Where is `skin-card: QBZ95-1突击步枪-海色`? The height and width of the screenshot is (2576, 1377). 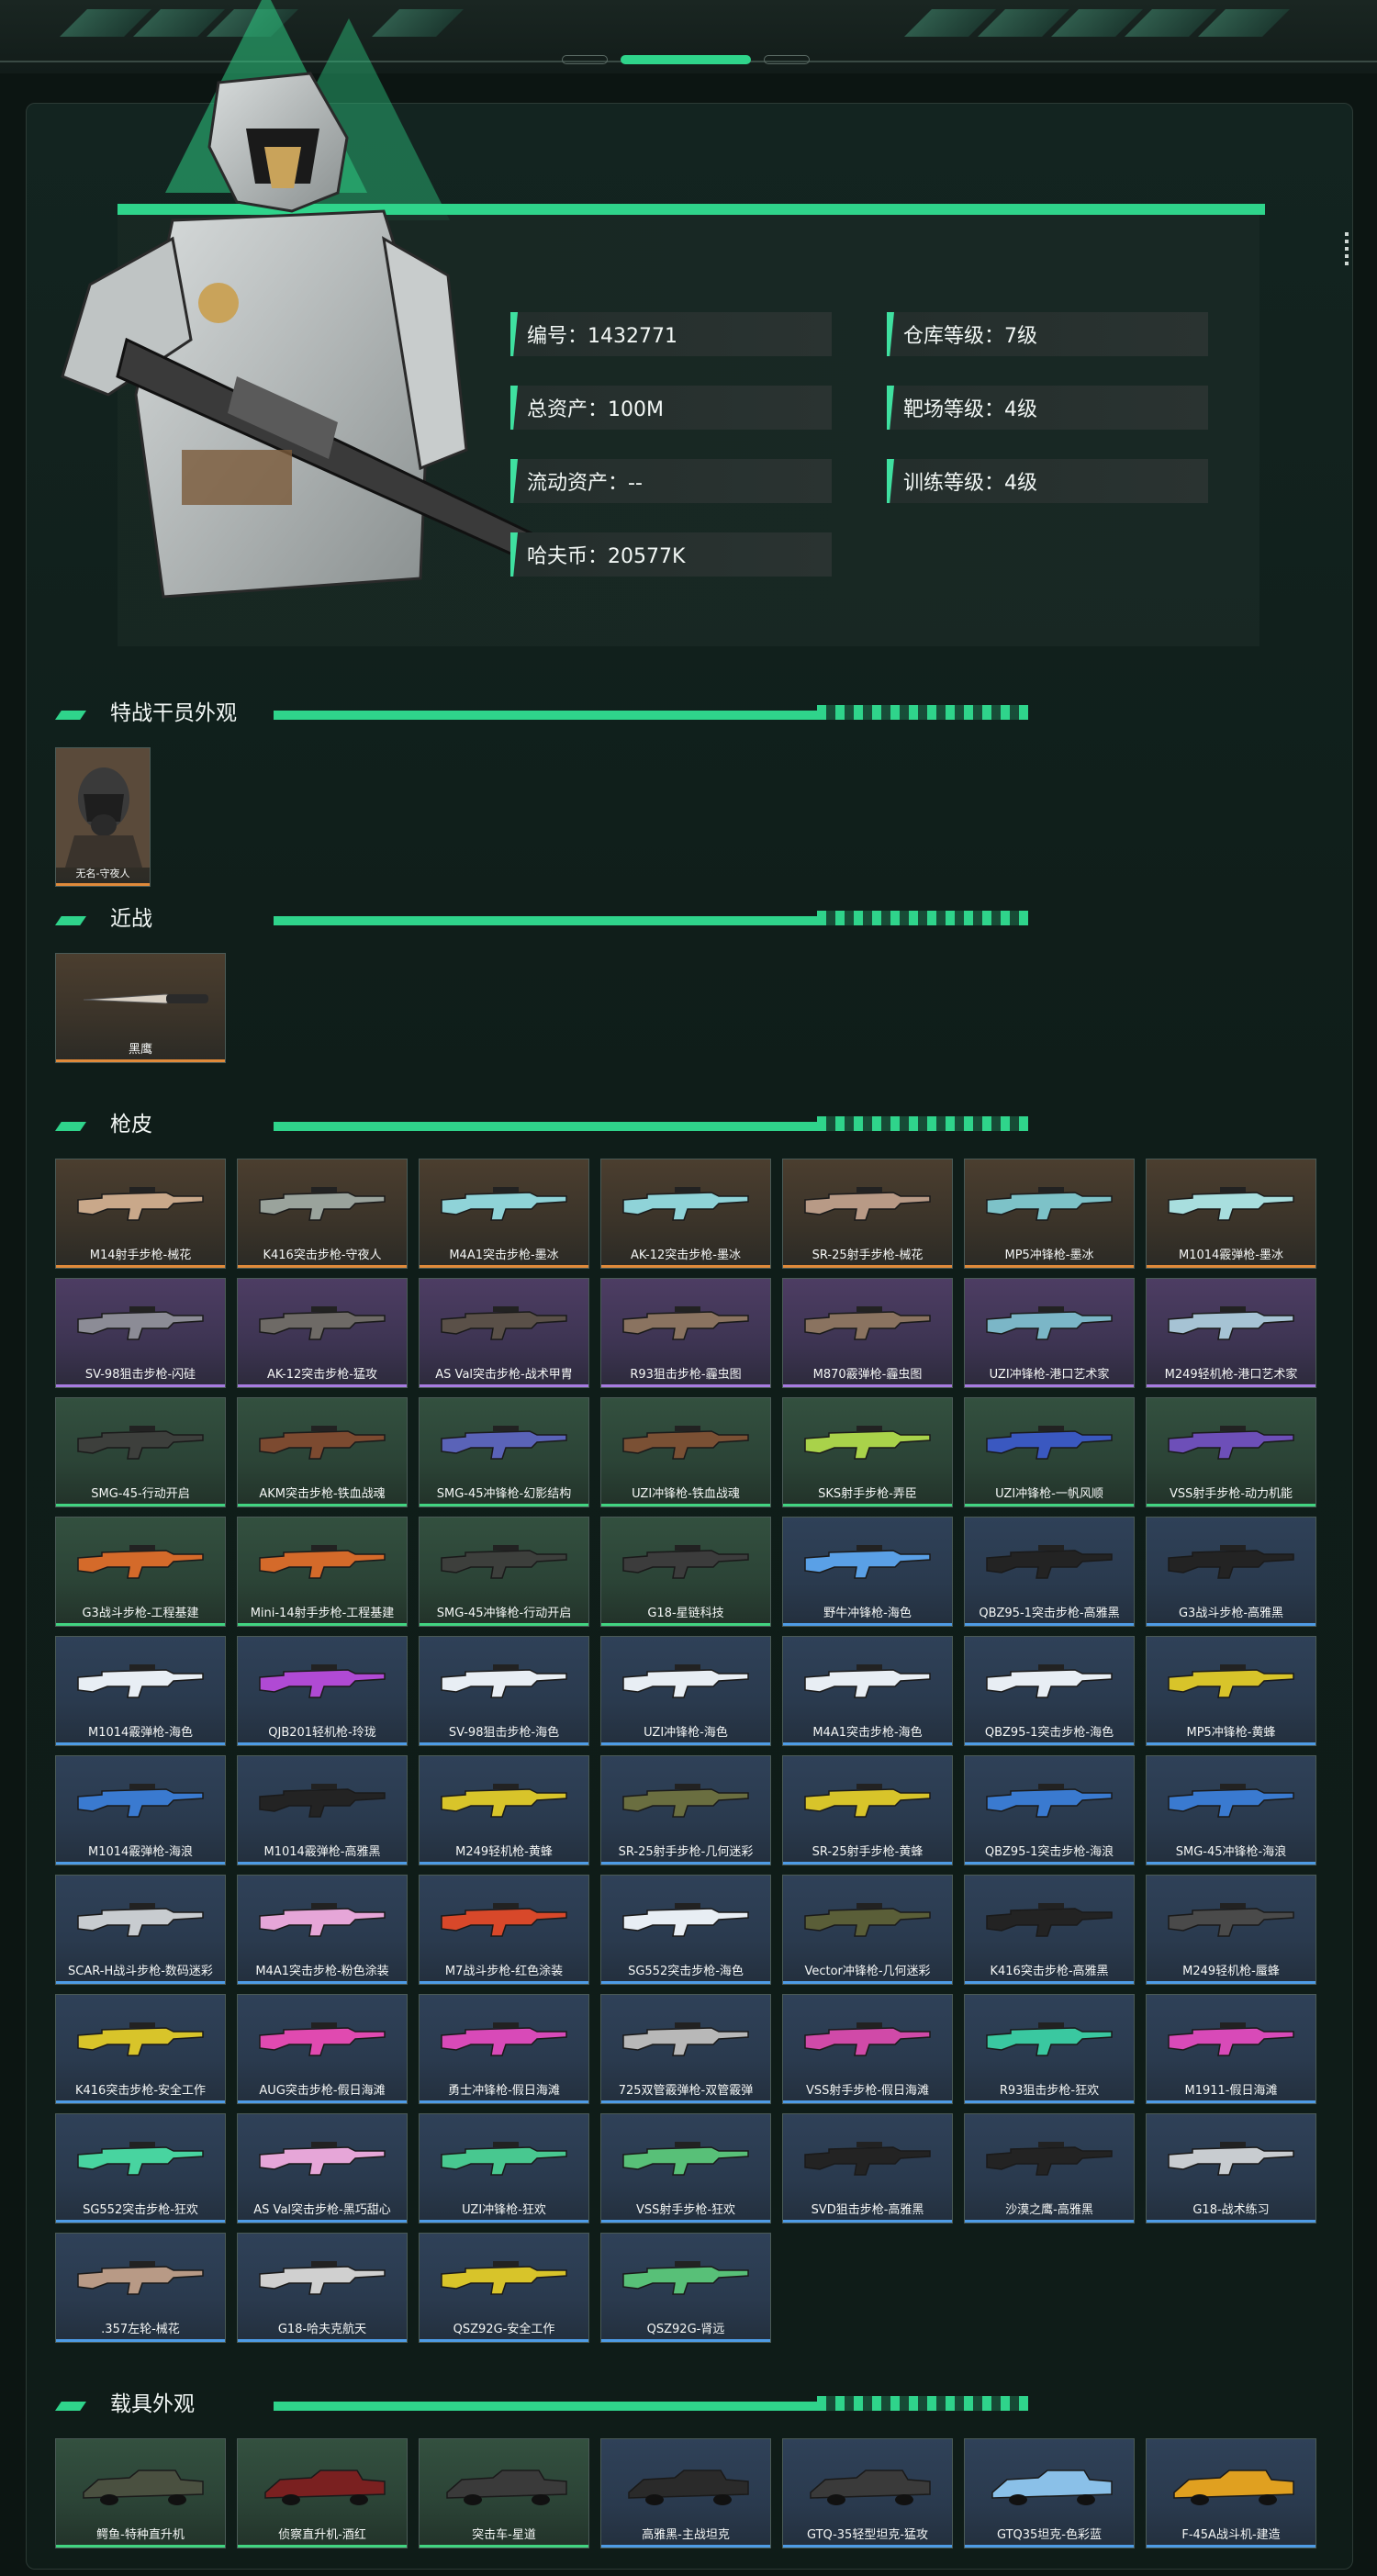 skin-card: QBZ95-1突击步枪-海色 is located at coordinates (1049, 1691).